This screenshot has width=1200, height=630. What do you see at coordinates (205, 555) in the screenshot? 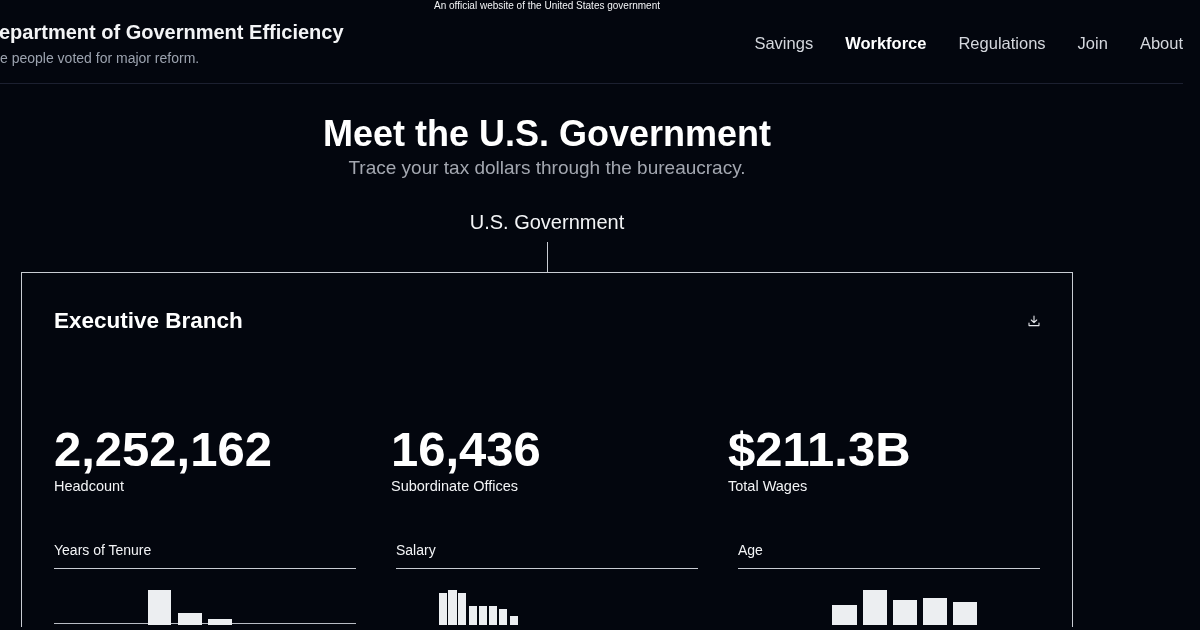
I see `histogram-title: Years of Tenure` at bounding box center [205, 555].